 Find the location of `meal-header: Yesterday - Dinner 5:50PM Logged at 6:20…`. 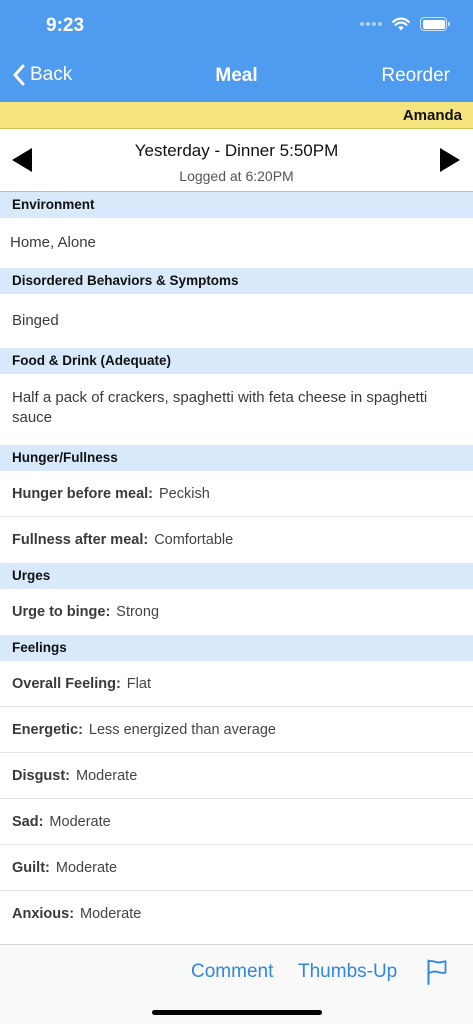

meal-header: Yesterday - Dinner 5:50PM Logged at 6:20… is located at coordinates (236, 160).